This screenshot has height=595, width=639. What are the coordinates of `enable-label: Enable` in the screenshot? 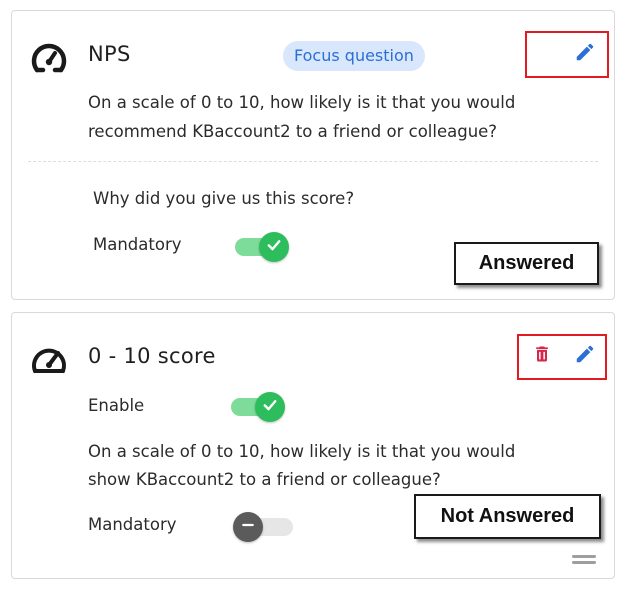 It's located at (116, 405).